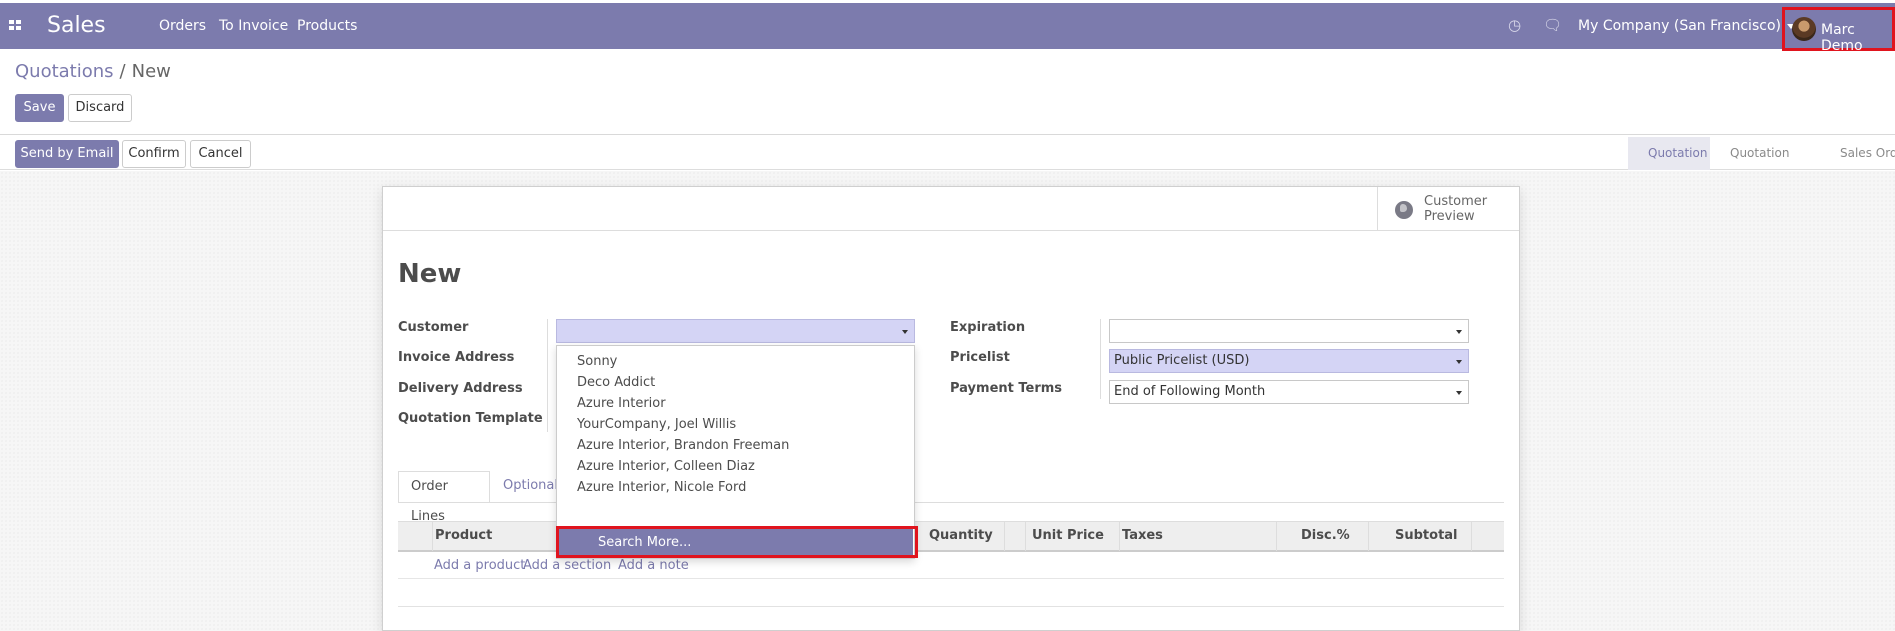 This screenshot has height=631, width=1895. I want to click on user-menu: Marc Demo, so click(1838, 30).